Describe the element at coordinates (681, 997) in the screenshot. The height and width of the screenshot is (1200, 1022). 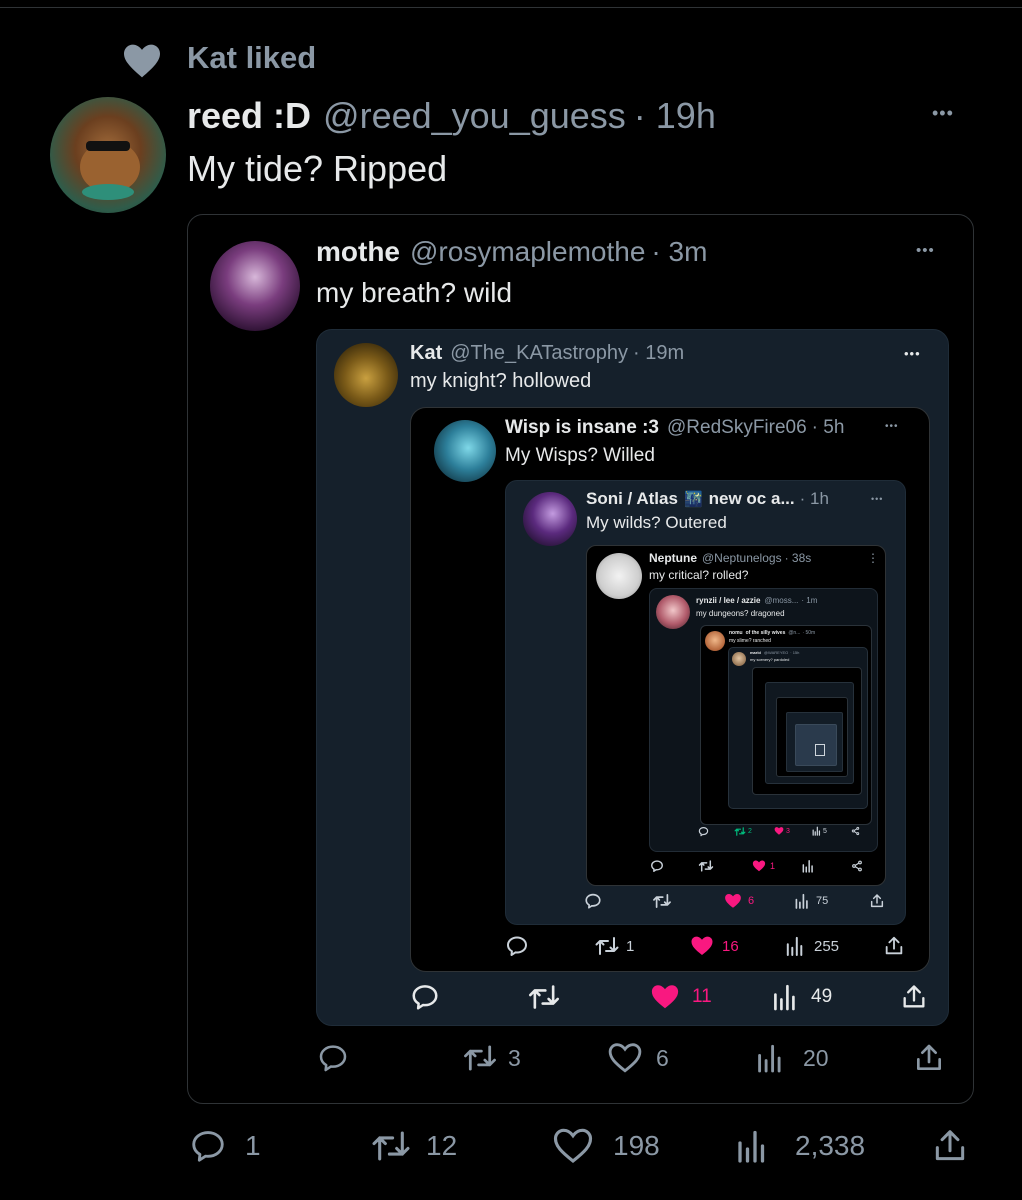
I see `like-button: 11` at that location.